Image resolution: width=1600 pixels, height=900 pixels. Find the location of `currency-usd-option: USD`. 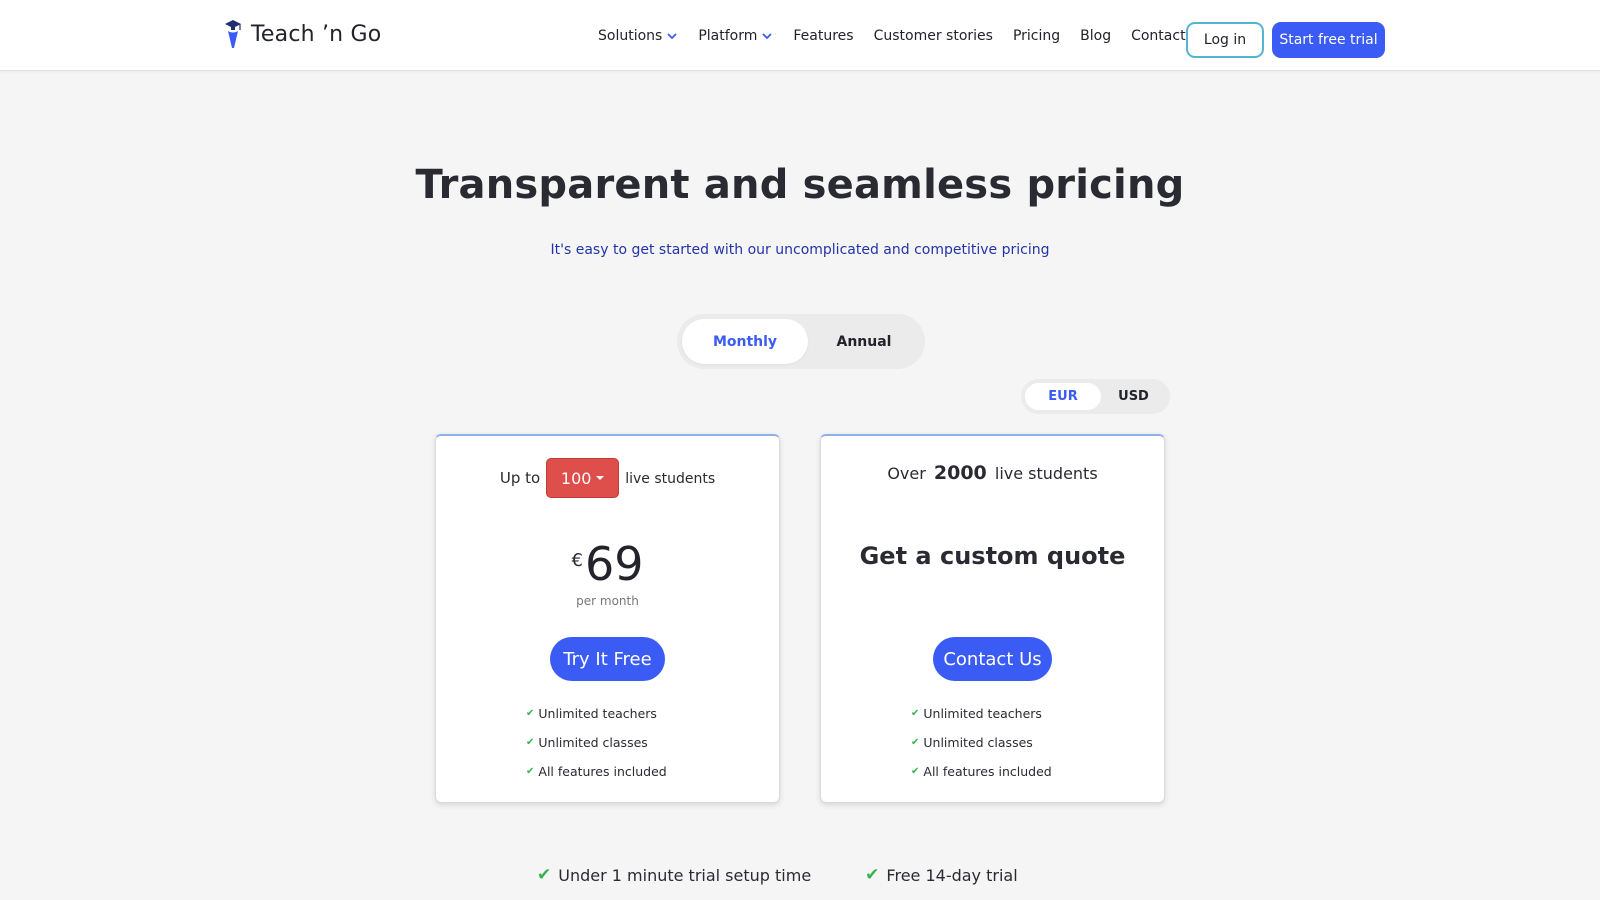

currency-usd-option: USD is located at coordinates (1133, 396).